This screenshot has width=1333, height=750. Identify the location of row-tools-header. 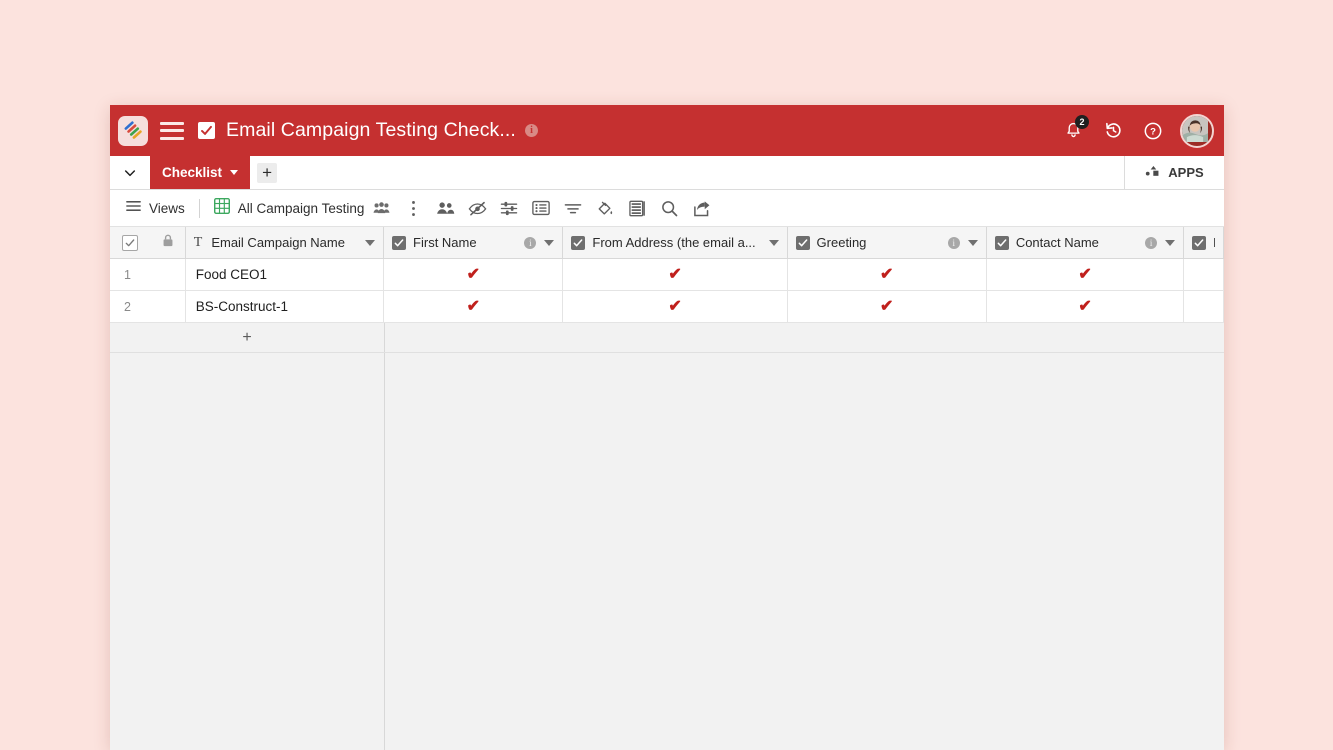
(148, 242).